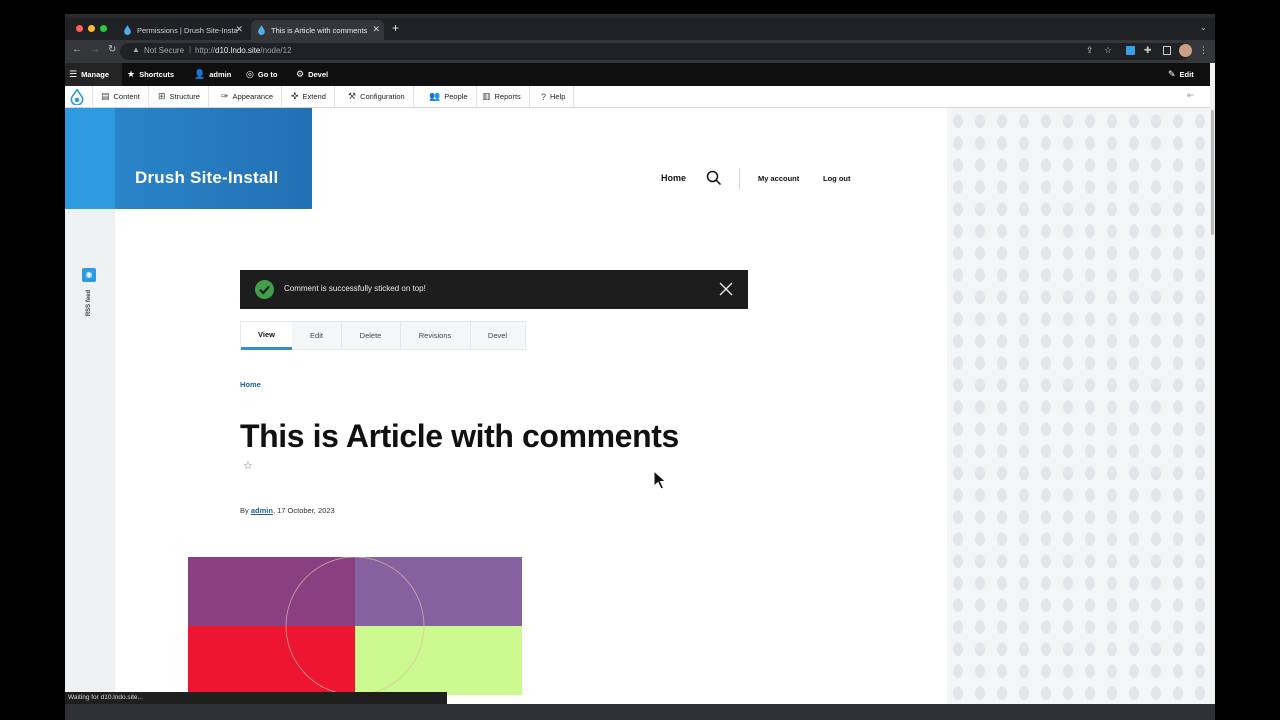  I want to click on toolbar-manage-label: Manage, so click(95, 74).